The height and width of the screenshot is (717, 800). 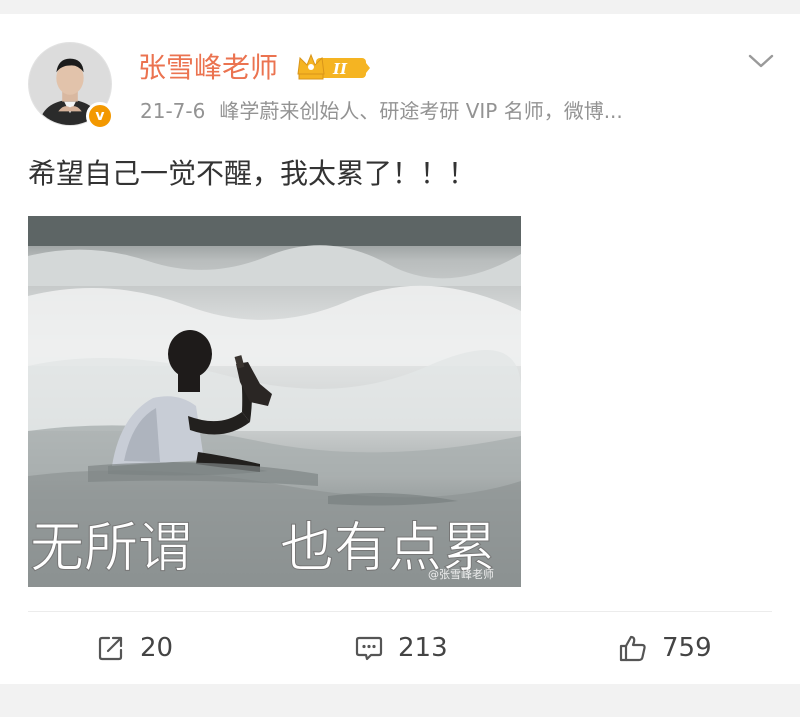 I want to click on post-date: 21-7-6, so click(x=172, y=111).